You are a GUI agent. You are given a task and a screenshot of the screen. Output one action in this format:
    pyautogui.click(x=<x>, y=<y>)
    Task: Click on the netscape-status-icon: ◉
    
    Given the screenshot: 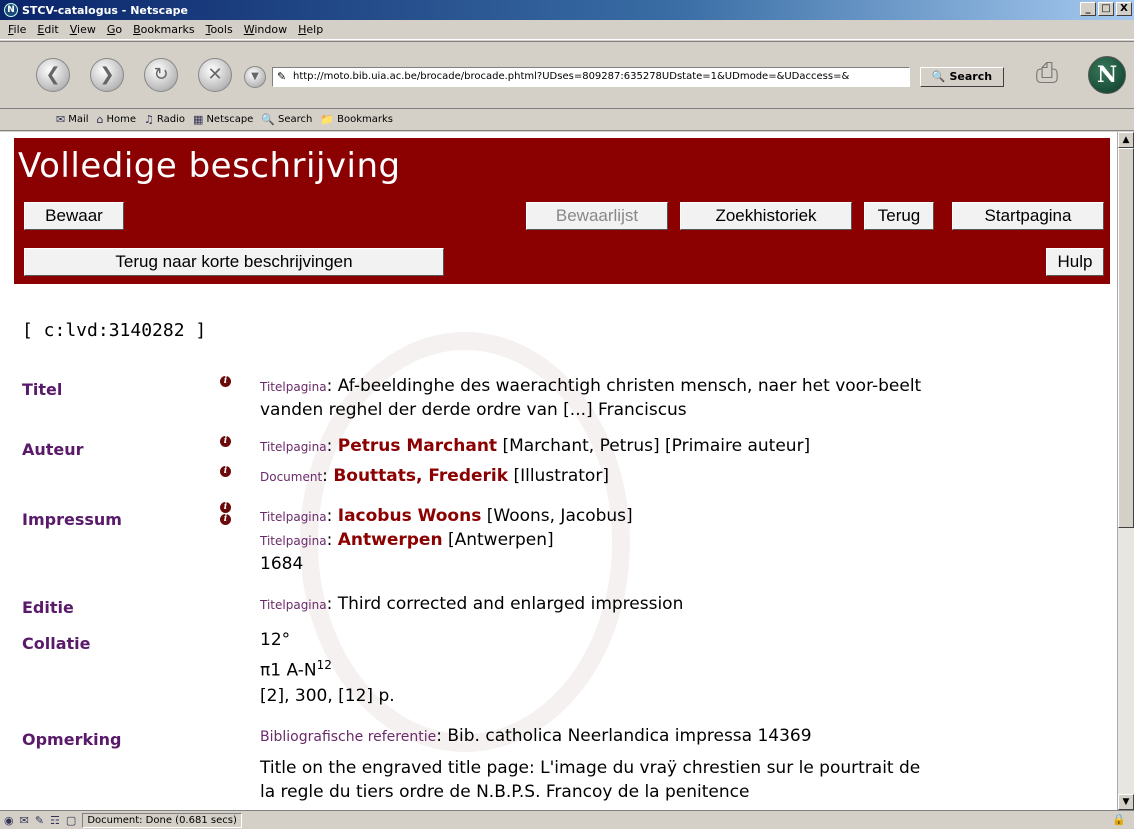 What is the action you would take?
    pyautogui.click(x=9, y=820)
    